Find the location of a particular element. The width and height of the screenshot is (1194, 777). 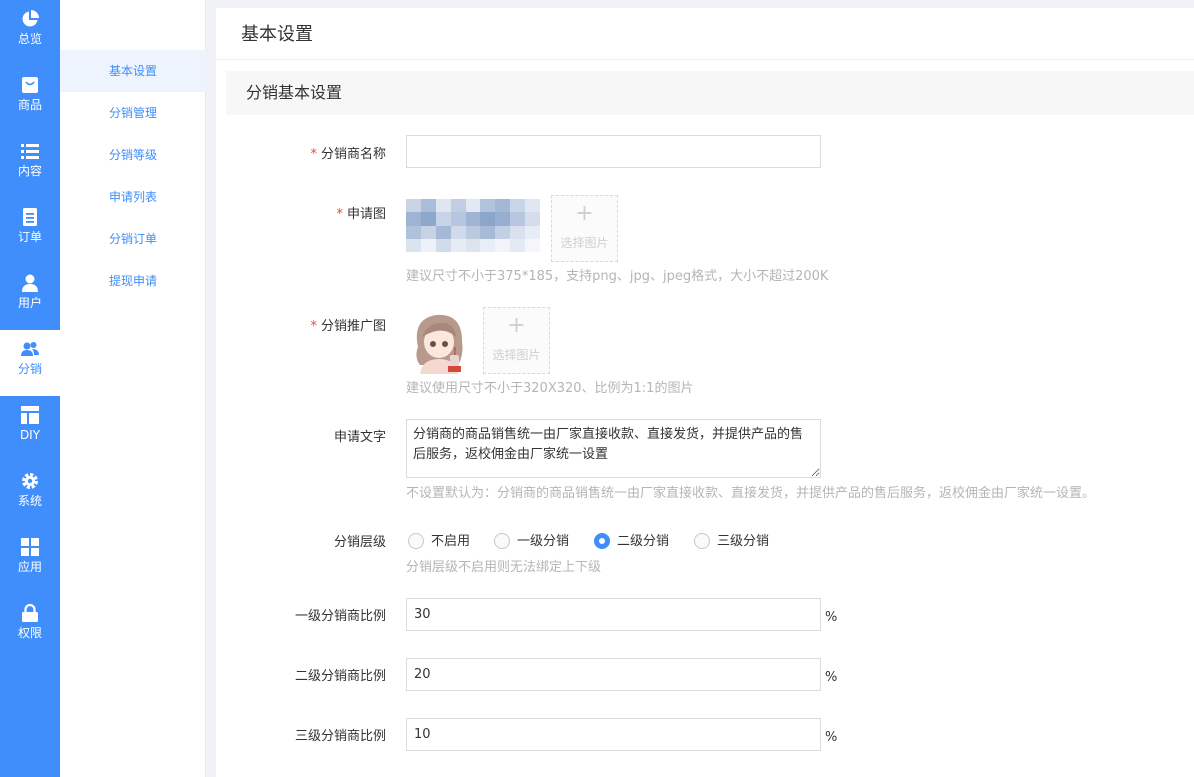

submenu-item-basic-settings: 基本设置 is located at coordinates (133, 71).